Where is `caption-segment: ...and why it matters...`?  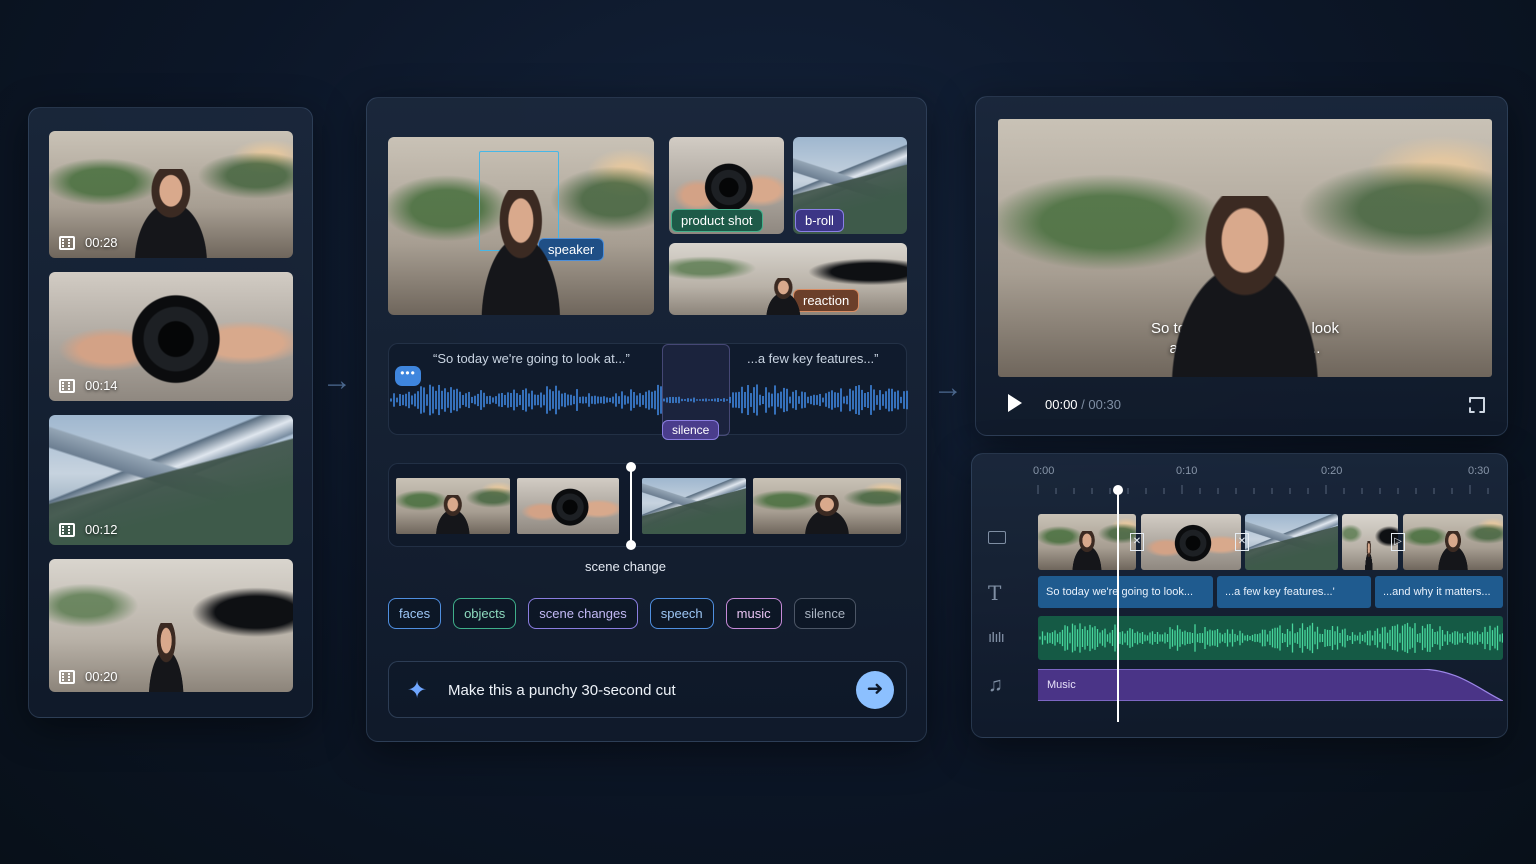
caption-segment: ...and why it matters... is located at coordinates (1439, 592).